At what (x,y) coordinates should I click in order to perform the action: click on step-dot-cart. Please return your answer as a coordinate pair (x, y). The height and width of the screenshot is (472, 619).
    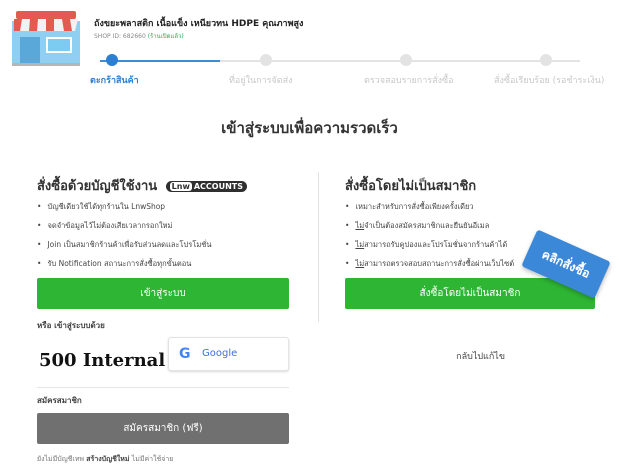
    Looking at the image, I should click on (112, 60).